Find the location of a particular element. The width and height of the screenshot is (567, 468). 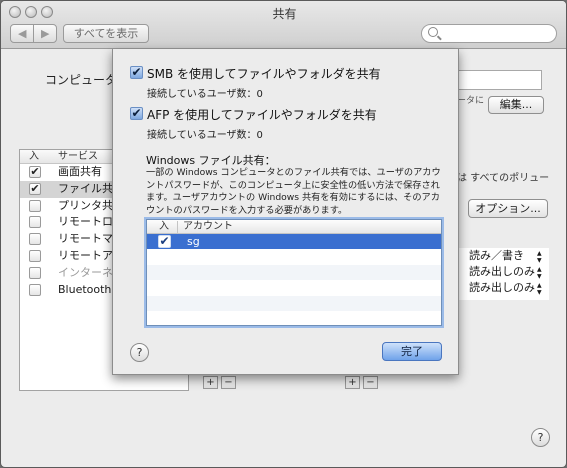

accounts-header-account: アカウント is located at coordinates (208, 226).